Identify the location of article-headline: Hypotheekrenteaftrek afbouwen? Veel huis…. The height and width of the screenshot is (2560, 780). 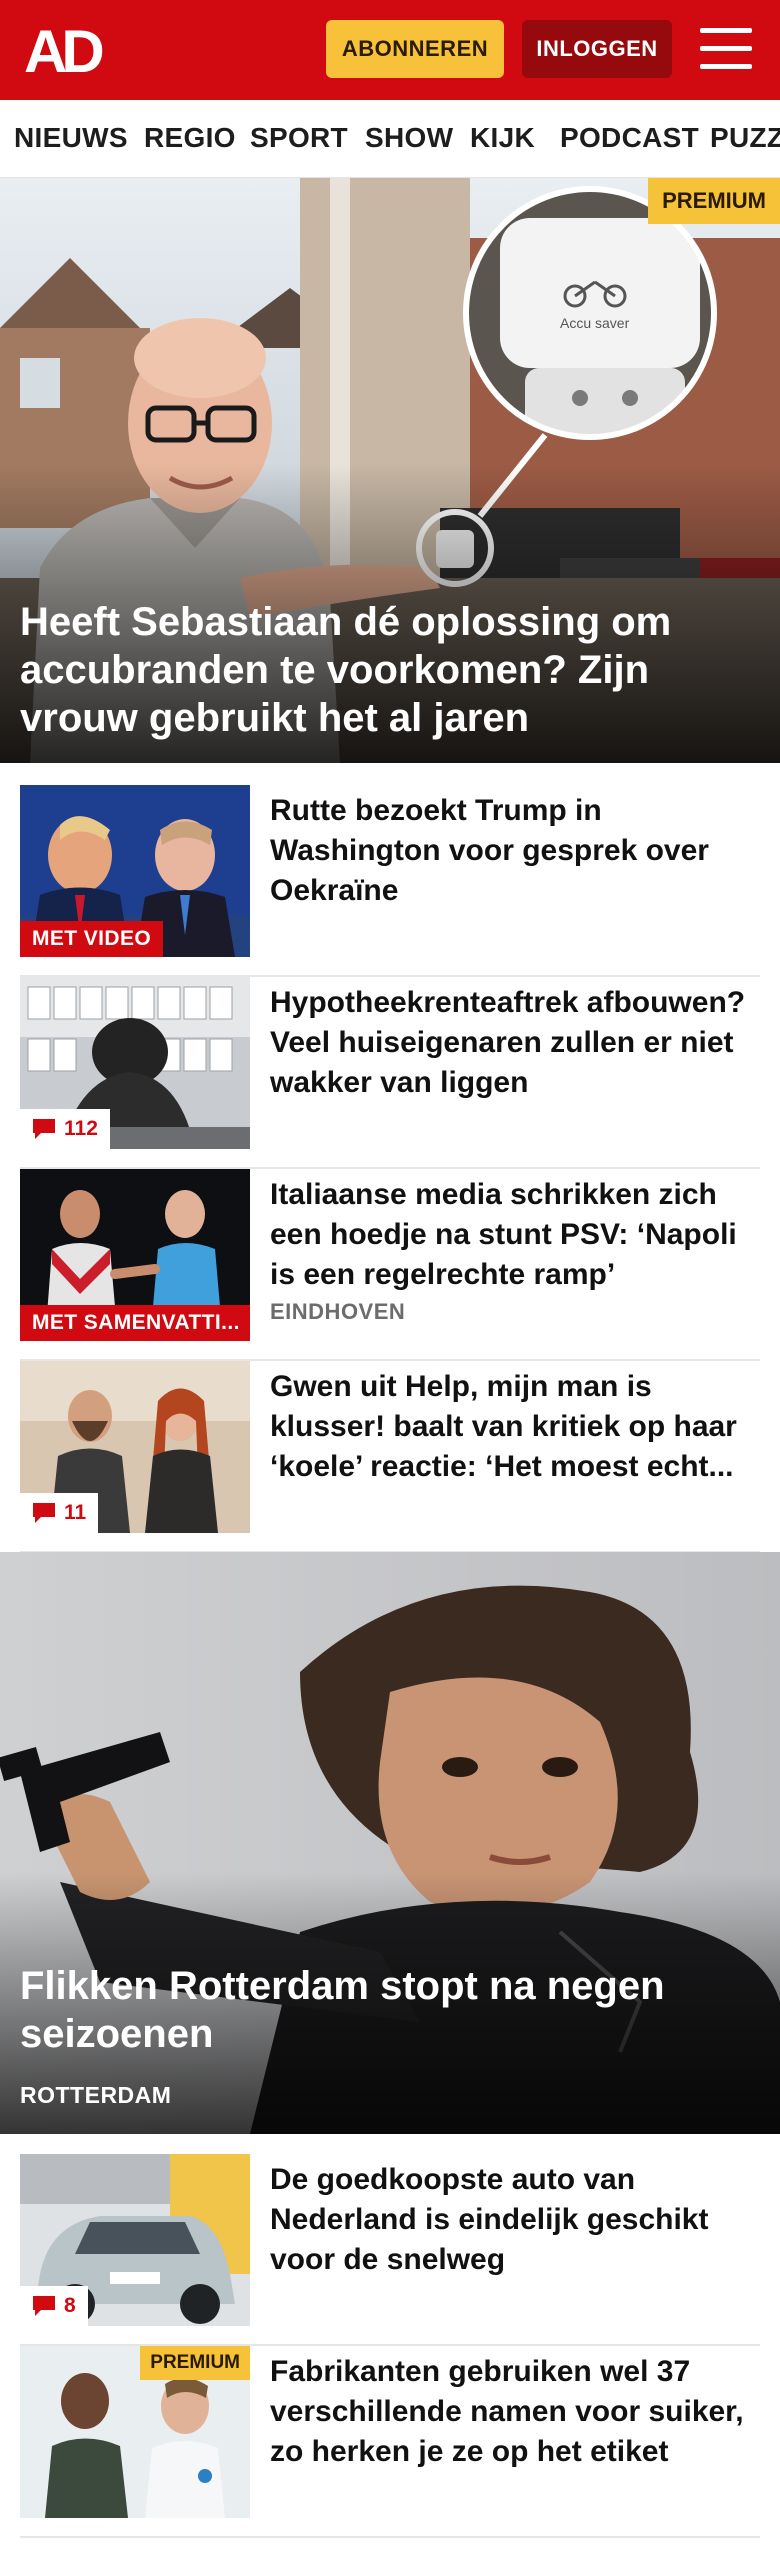
(510, 1043).